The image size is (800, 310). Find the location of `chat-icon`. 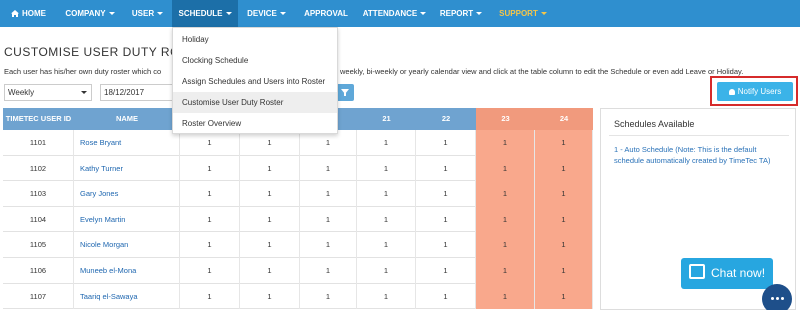

chat-icon is located at coordinates (697, 271).